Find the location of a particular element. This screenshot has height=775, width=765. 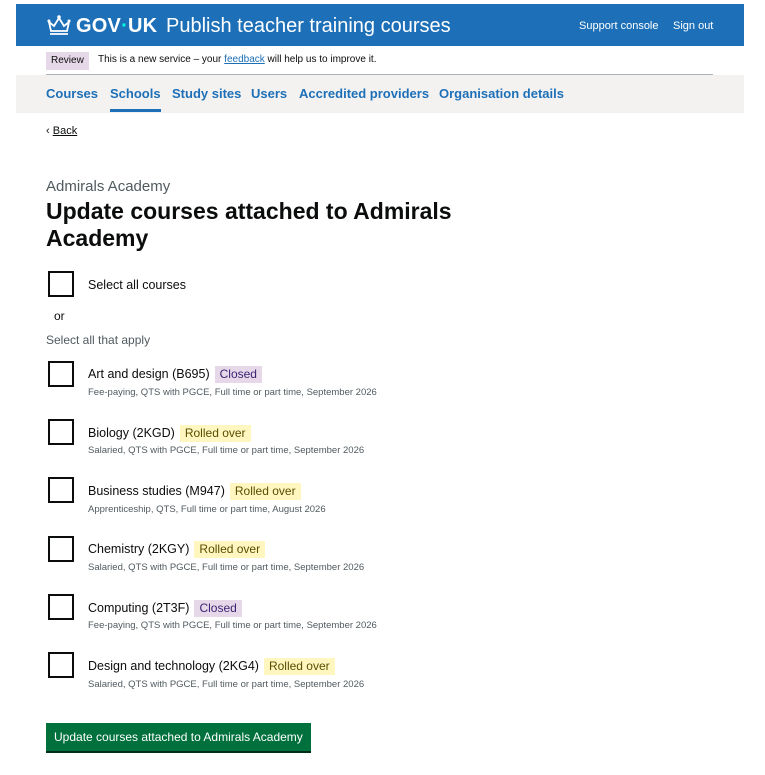

phase-tag: Review is located at coordinates (67, 61).